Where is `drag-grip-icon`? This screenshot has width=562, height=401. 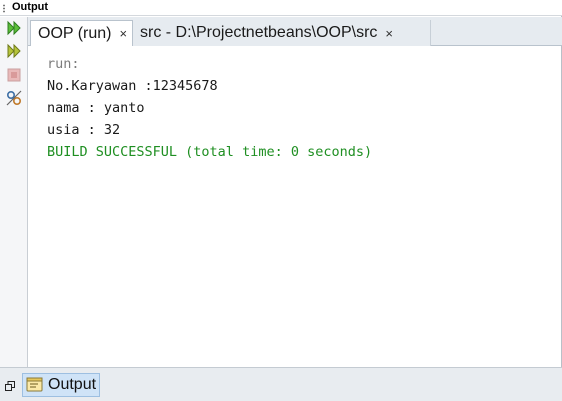 drag-grip-icon is located at coordinates (4, 8).